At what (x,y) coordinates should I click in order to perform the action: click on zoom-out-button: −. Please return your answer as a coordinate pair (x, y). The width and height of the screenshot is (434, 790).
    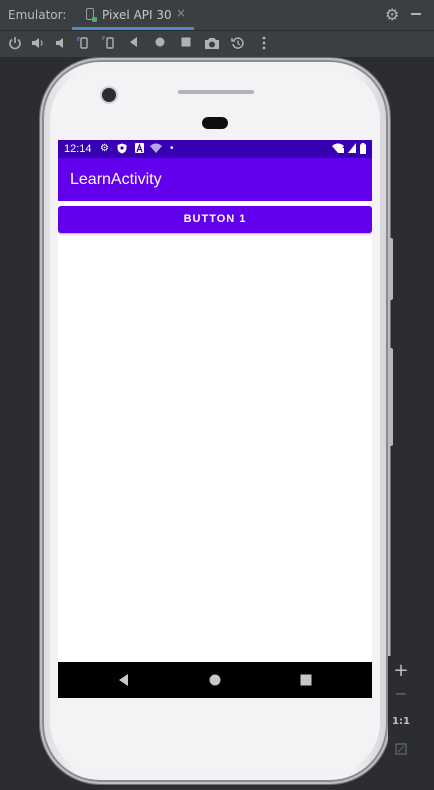
    Looking at the image, I should click on (401, 693).